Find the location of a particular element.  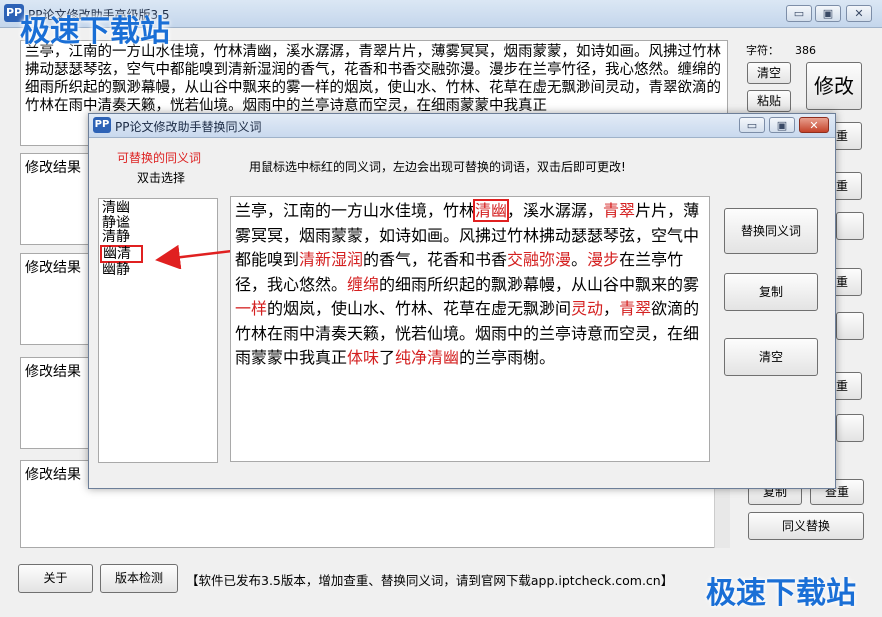

document-text-segment: 。 is located at coordinates (579, 259).